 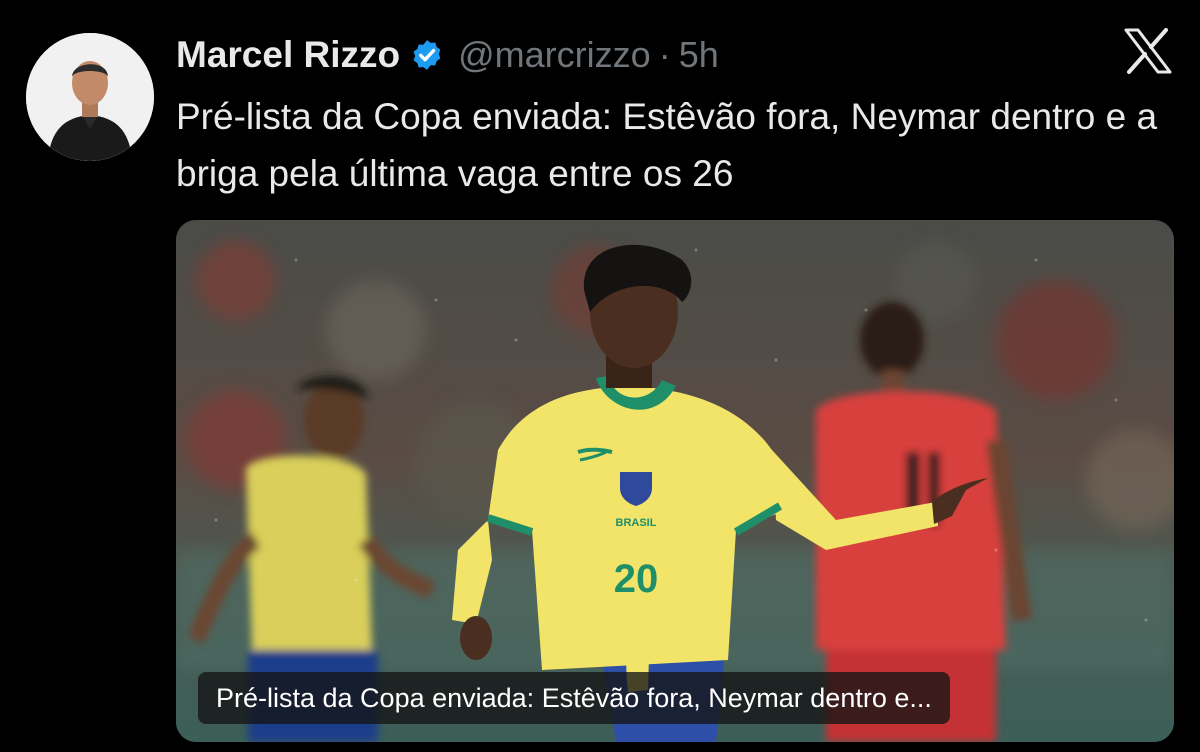 What do you see at coordinates (699, 55) in the screenshot?
I see `post-time: 5h` at bounding box center [699, 55].